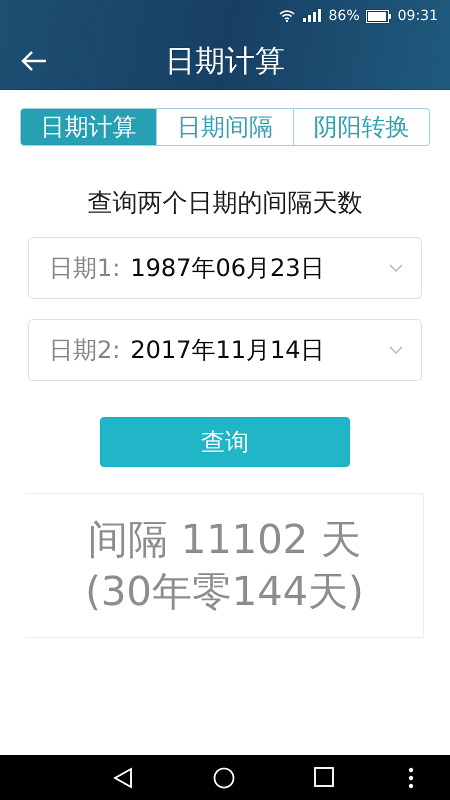 This screenshot has height=800, width=450. What do you see at coordinates (311, 16) in the screenshot?
I see `signal-icon` at bounding box center [311, 16].